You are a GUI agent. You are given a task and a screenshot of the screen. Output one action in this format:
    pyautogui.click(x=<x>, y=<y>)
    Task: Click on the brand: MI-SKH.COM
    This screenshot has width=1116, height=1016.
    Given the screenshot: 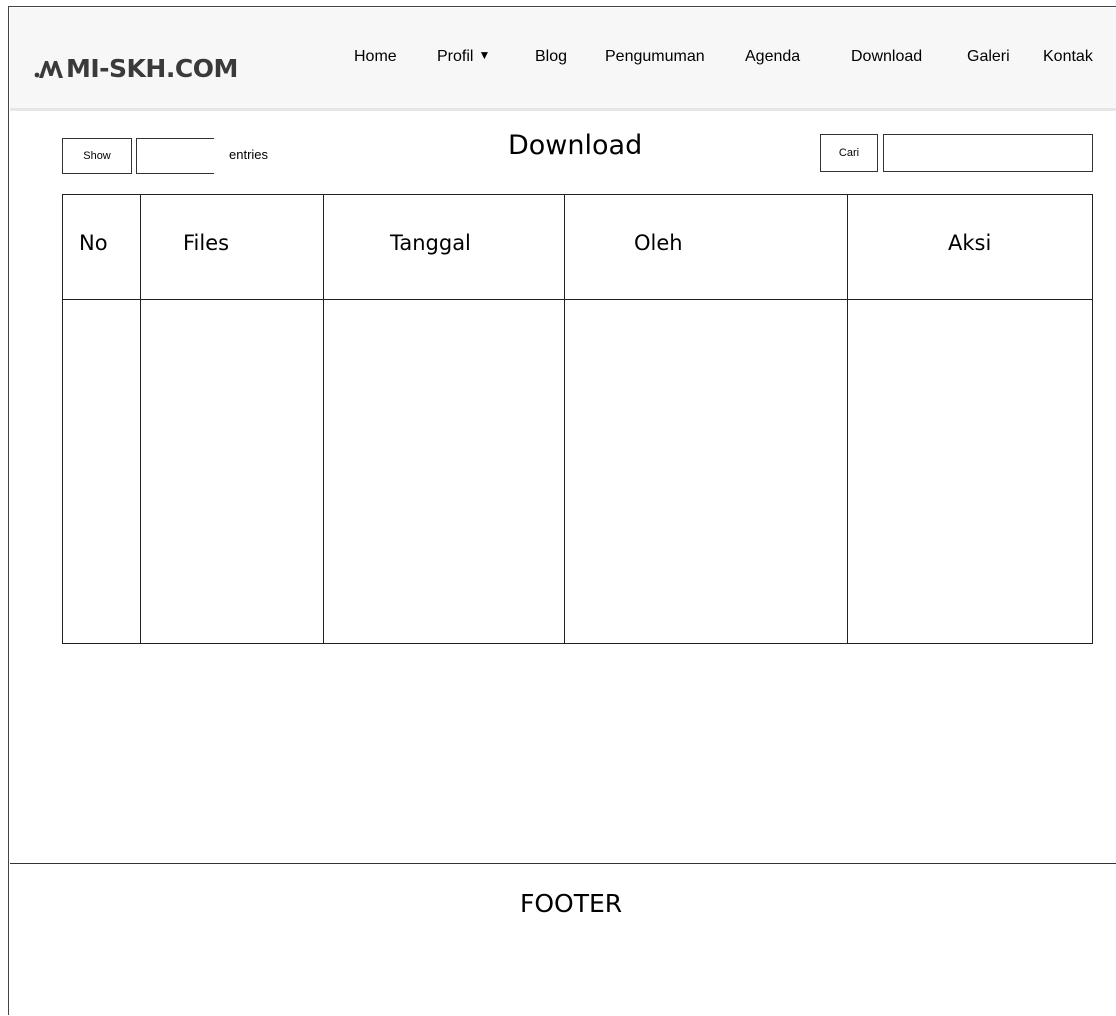 What is the action you would take?
    pyautogui.click(x=136, y=68)
    